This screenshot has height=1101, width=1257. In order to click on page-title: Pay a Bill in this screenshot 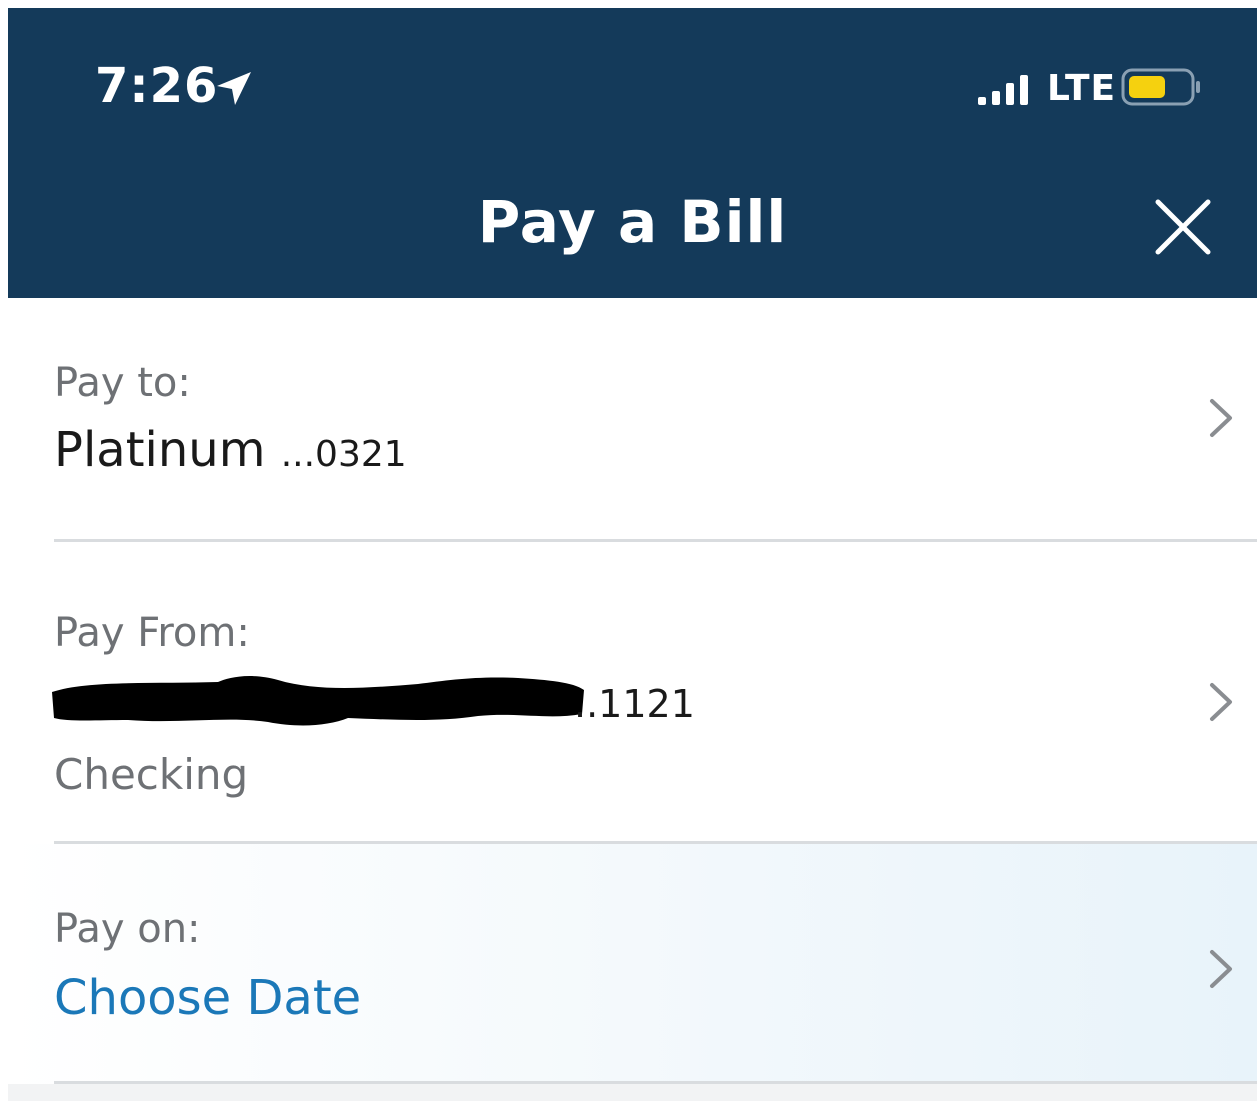, I will do `click(632, 222)`.